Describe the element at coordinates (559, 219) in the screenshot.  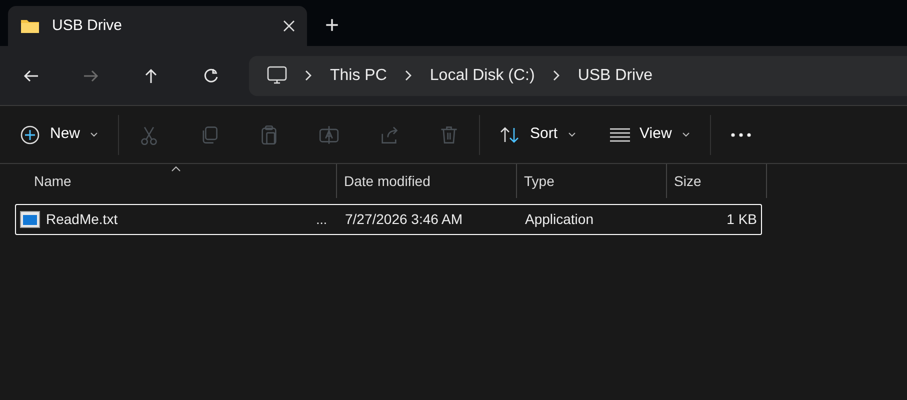
I see `type-cell-text: Application` at that location.